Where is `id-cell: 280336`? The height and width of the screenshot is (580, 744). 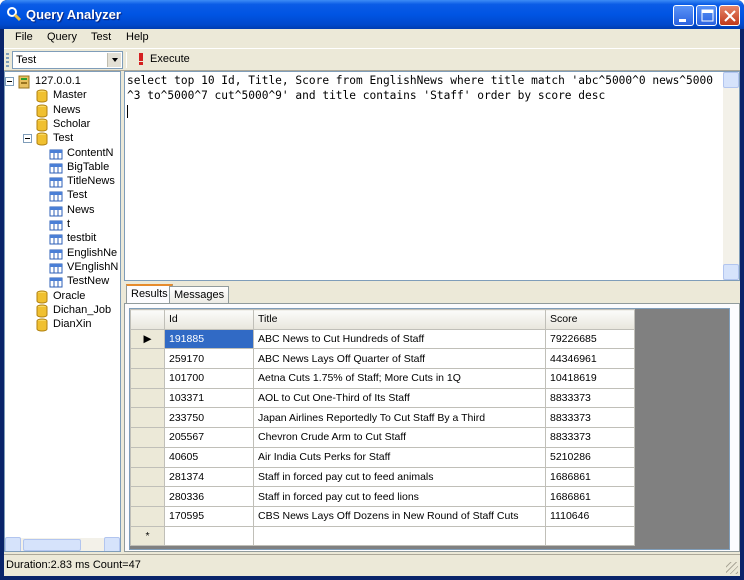 id-cell: 280336 is located at coordinates (209, 496).